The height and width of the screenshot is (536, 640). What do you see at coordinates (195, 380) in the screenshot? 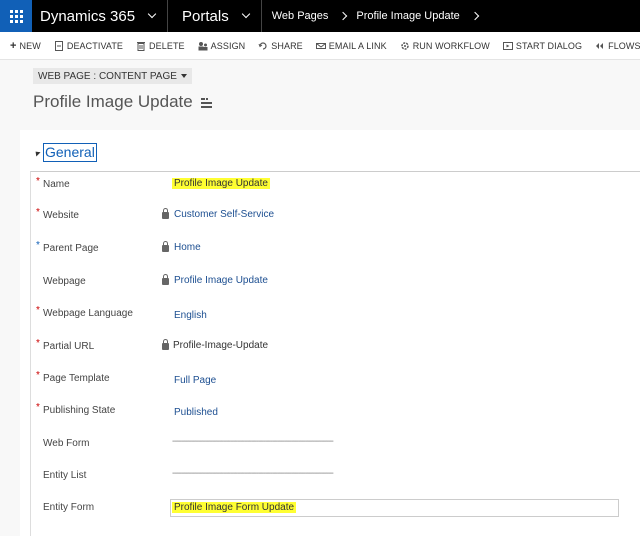
I see `page-template-field-value: Full Page` at bounding box center [195, 380].